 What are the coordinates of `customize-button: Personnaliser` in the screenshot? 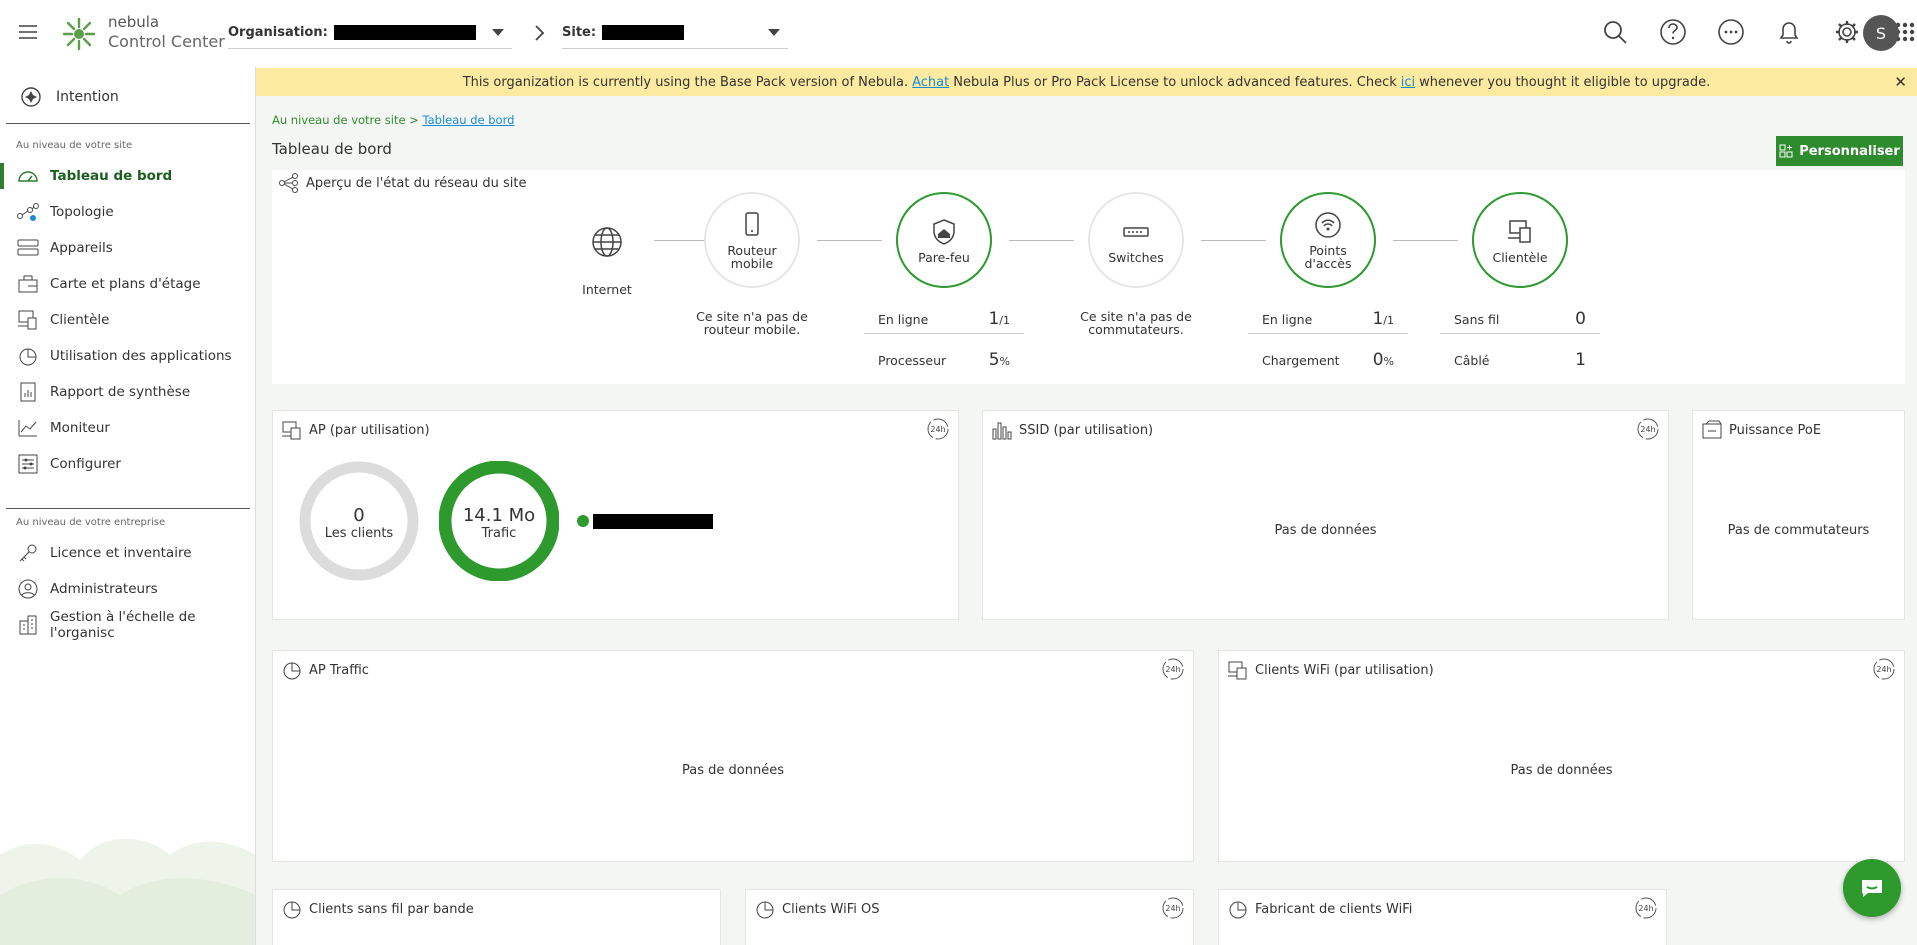 It's located at (1839, 151).